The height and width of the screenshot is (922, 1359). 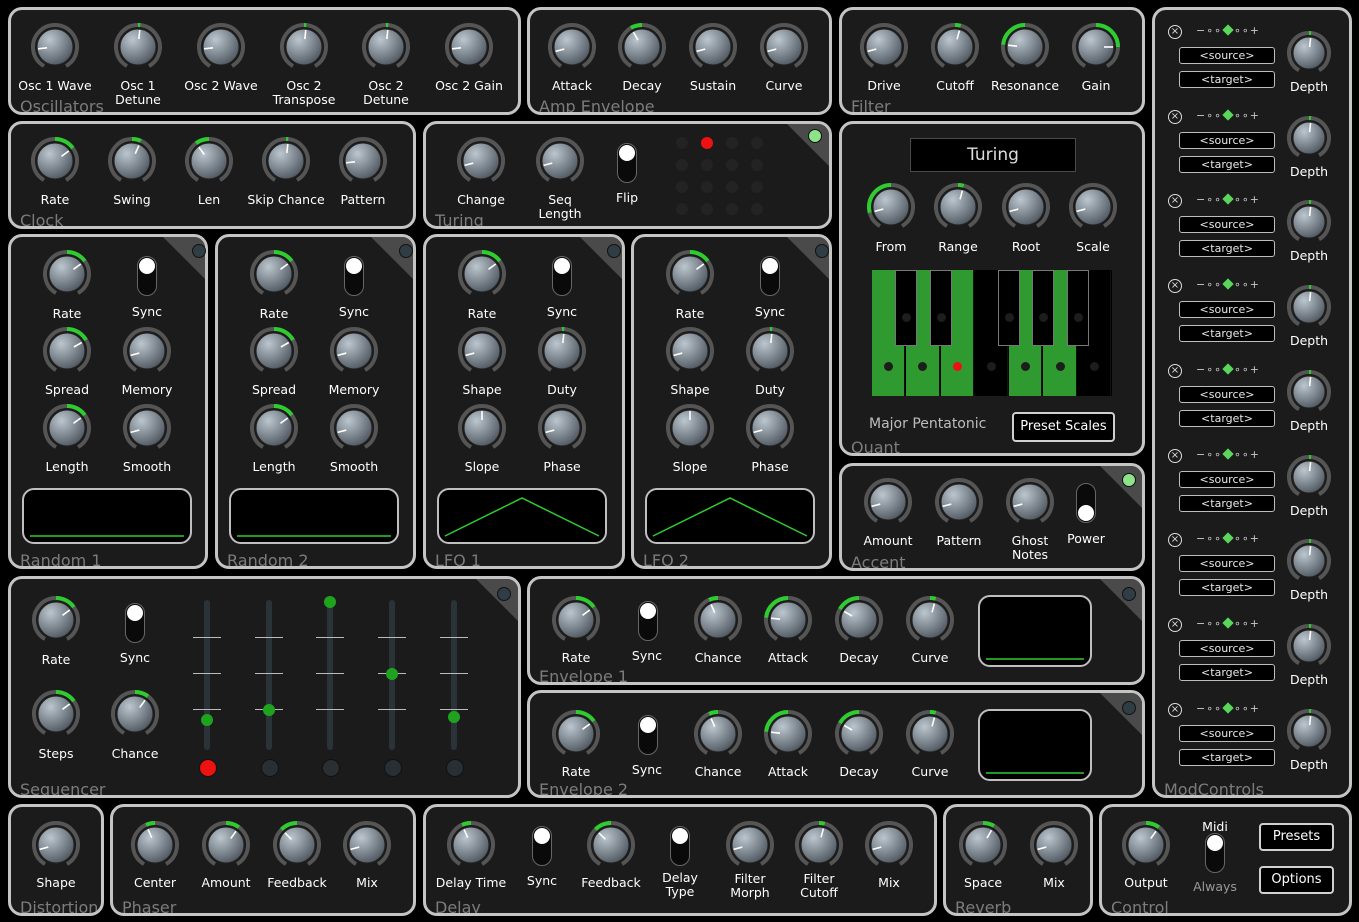 I want to click on clock-pattern-knob, so click(x=363, y=161).